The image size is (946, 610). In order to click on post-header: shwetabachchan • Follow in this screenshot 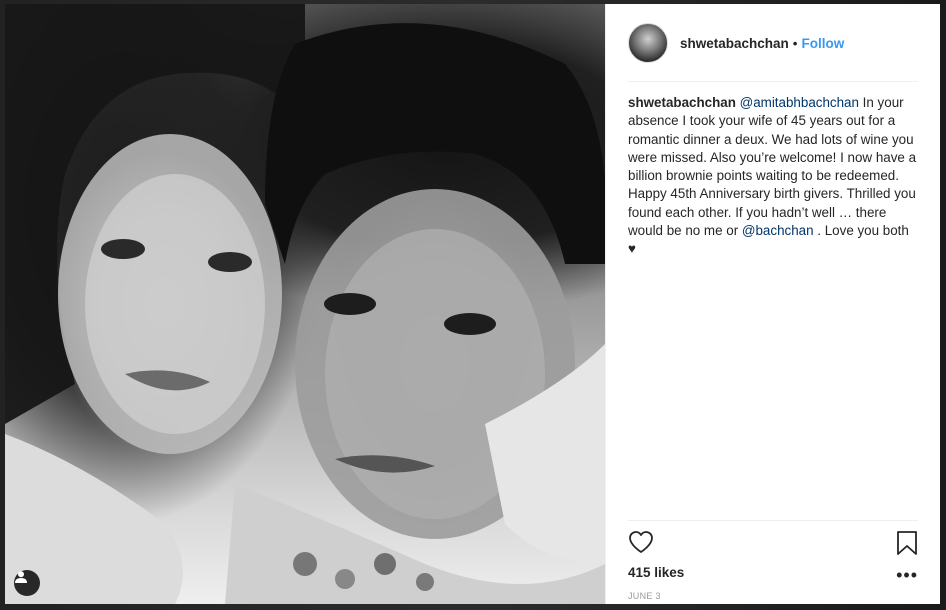, I will do `click(773, 43)`.